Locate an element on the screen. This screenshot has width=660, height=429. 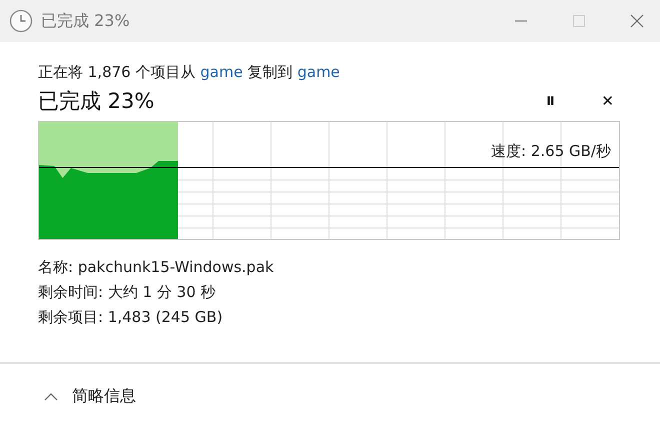
copy-summary: 正在将 1,876 个项目从 game 复制到 game is located at coordinates (189, 72).